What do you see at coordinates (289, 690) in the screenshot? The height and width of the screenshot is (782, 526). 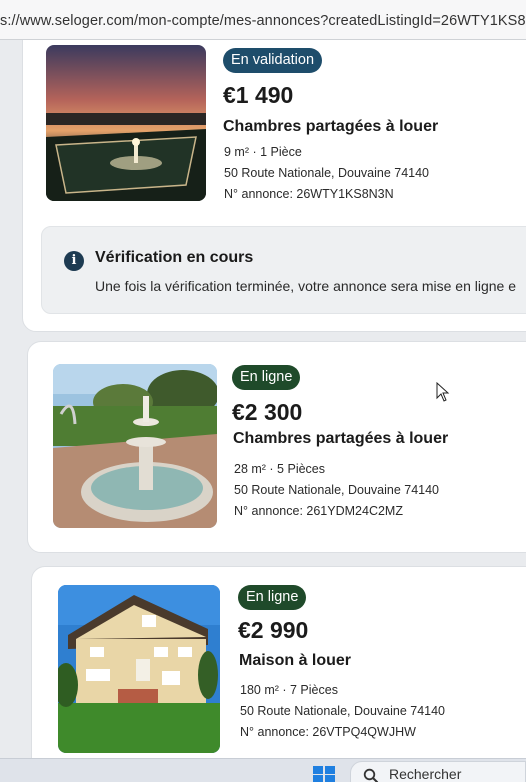 I see `listing-details: 180 m² · 7 Pièces` at bounding box center [289, 690].